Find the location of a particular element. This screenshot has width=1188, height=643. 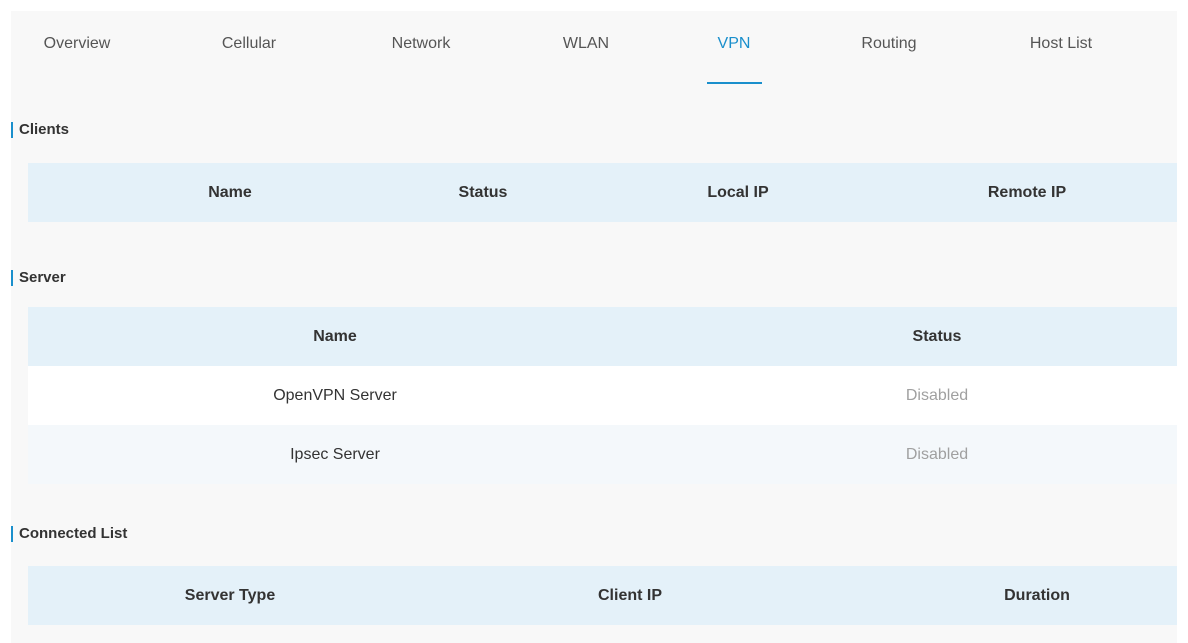

page-margin is located at coordinates (1182, 321).